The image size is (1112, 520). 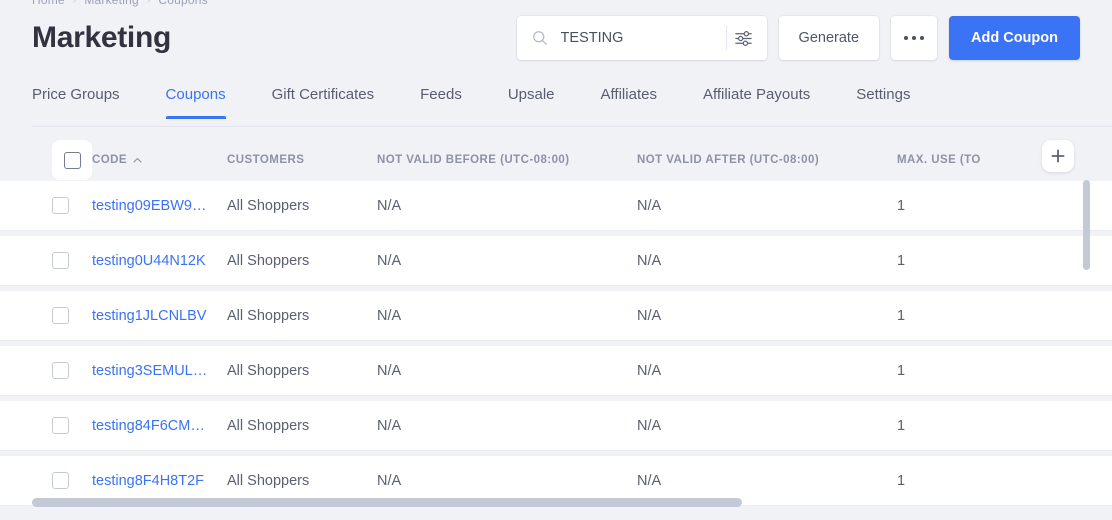 I want to click on page-title: Marketing, so click(x=101, y=37).